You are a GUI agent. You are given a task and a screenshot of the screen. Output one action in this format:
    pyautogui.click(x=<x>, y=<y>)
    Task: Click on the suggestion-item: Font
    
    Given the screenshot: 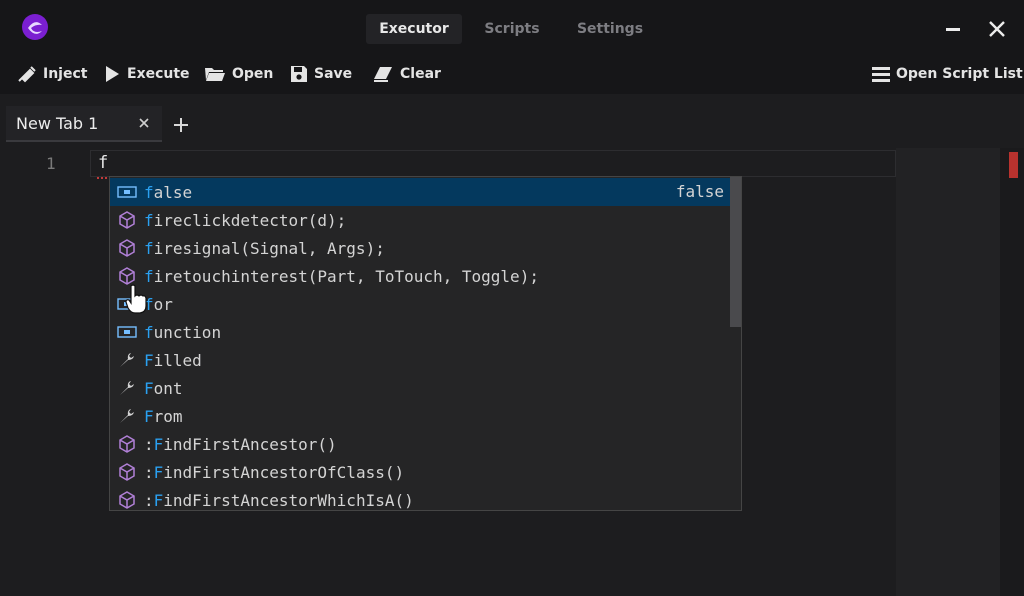 What is the action you would take?
    pyautogui.click(x=420, y=388)
    